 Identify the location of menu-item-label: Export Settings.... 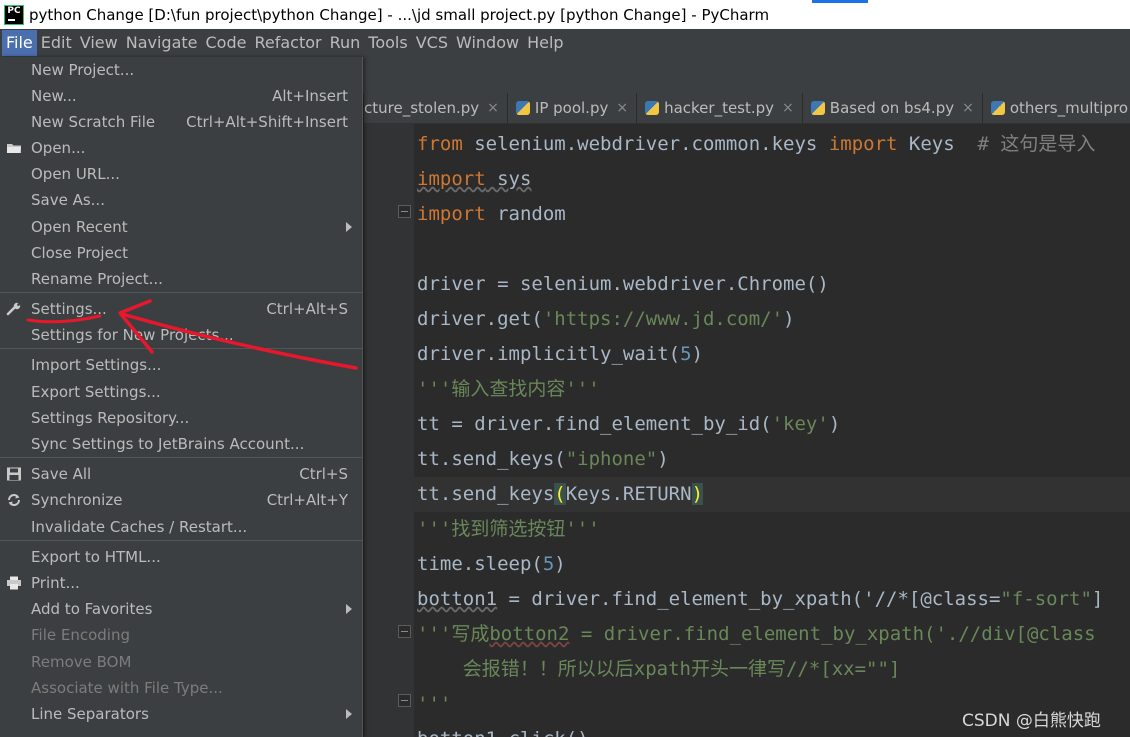
(96, 392).